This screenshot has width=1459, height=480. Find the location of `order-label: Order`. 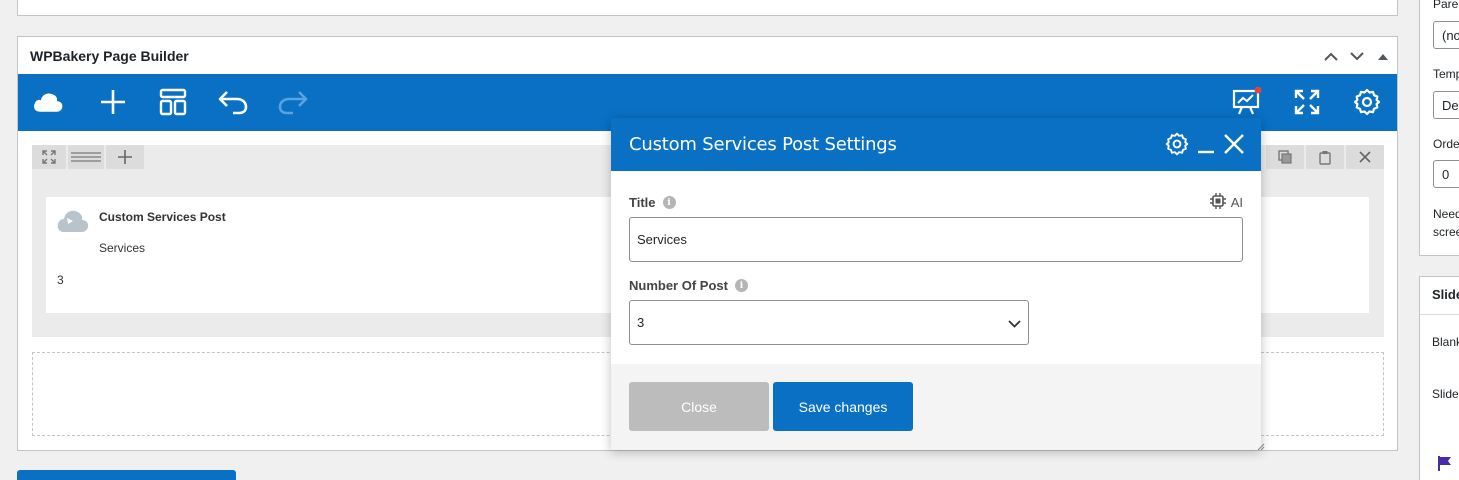

order-label: Order is located at coordinates (1446, 144).